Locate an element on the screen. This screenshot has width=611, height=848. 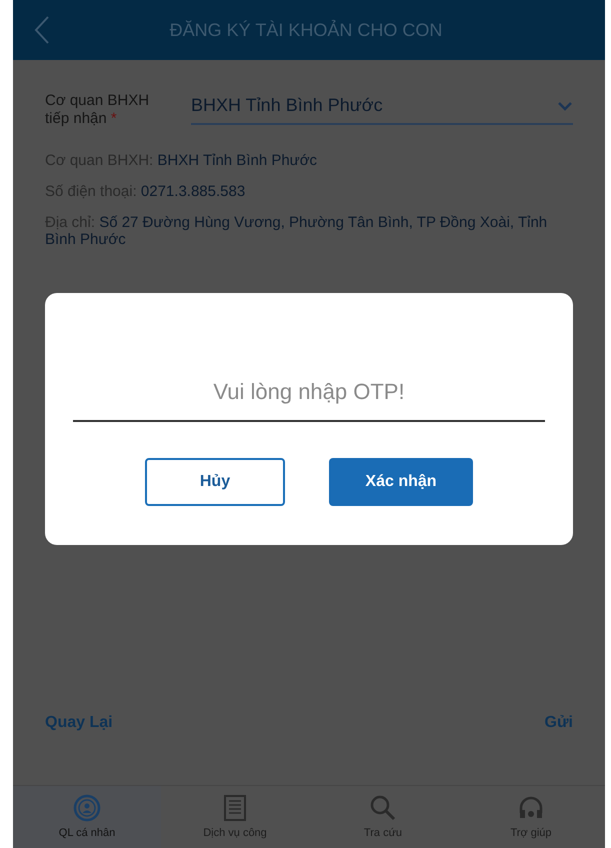
nav-tab: QL cá nhân is located at coordinates (87, 817).